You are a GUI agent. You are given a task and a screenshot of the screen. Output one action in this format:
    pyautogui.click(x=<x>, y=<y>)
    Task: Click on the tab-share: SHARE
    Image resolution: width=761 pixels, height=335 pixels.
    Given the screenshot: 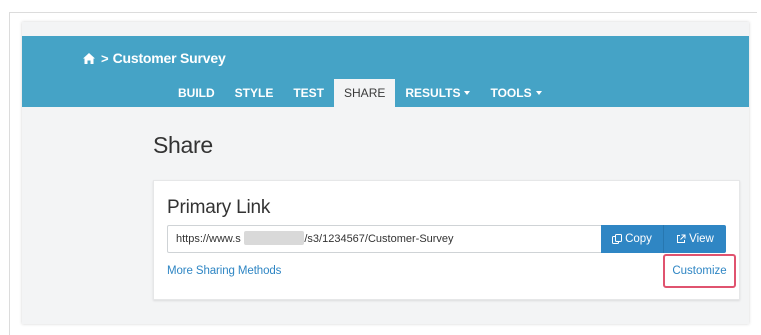 What is the action you would take?
    pyautogui.click(x=365, y=93)
    